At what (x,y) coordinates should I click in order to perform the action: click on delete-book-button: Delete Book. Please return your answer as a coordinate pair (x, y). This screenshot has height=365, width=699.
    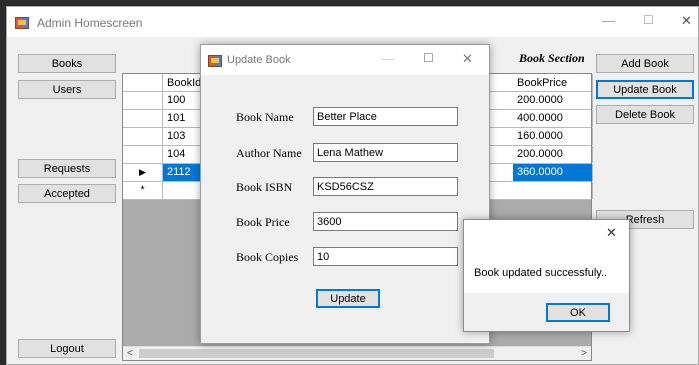
    Looking at the image, I should click on (645, 114).